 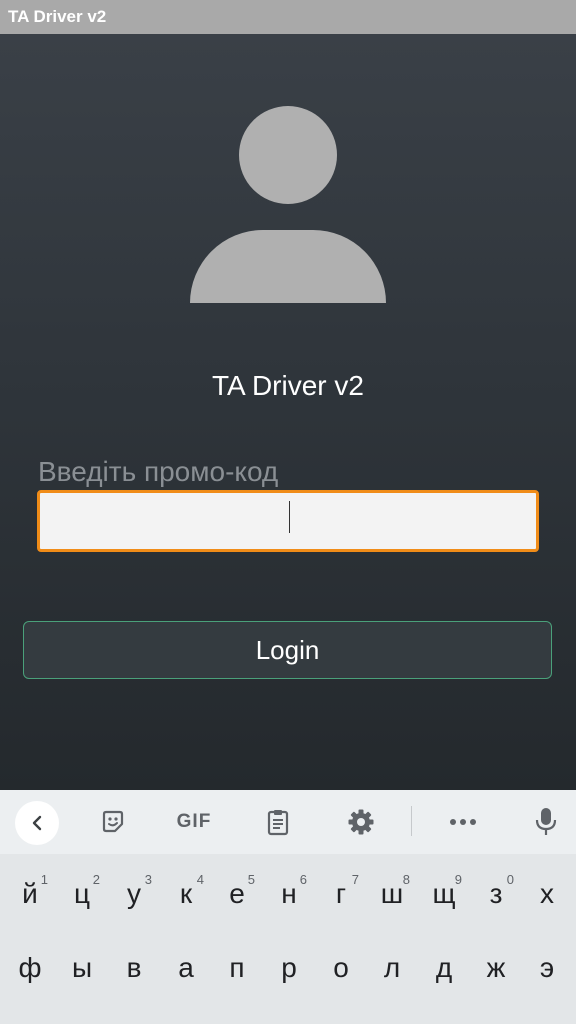 I want to click on key-label: г, so click(x=341, y=893).